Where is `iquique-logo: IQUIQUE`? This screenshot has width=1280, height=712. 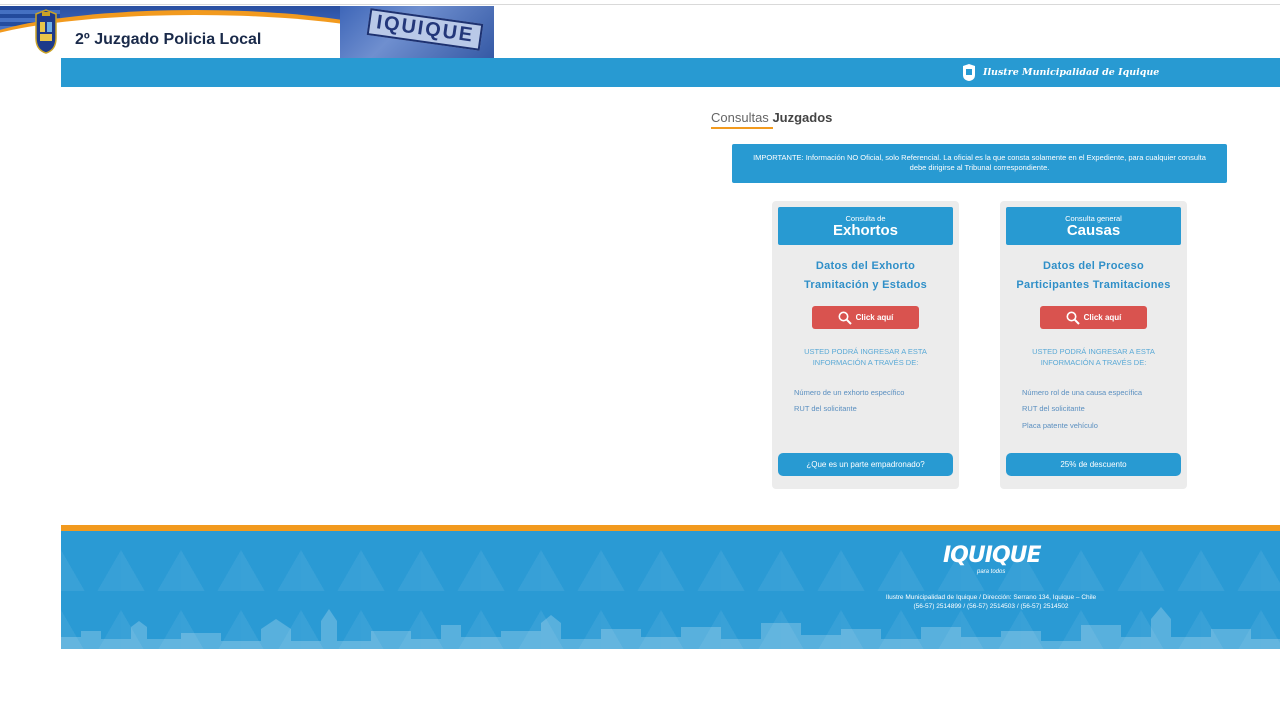
iquique-logo: IQUIQUE is located at coordinates (992, 555).